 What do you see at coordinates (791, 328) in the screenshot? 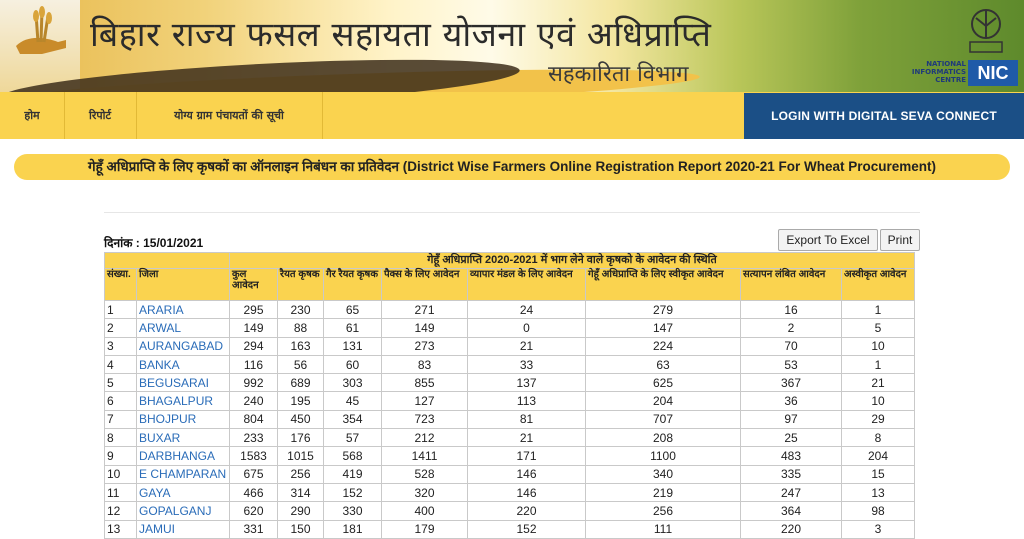
I see `cell-pending: 2` at bounding box center [791, 328].